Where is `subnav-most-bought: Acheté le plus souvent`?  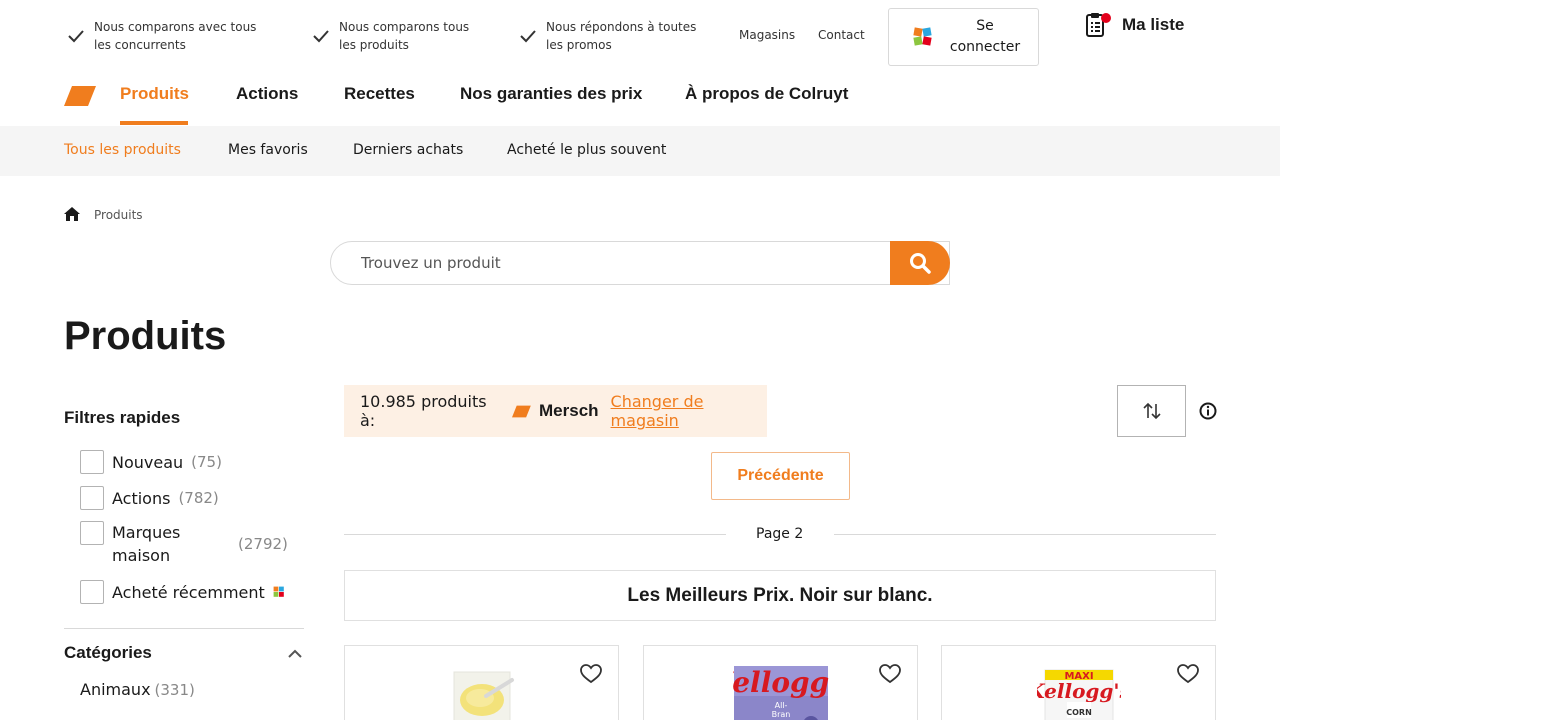
subnav-most-bought: Acheté le plus souvent is located at coordinates (586, 150).